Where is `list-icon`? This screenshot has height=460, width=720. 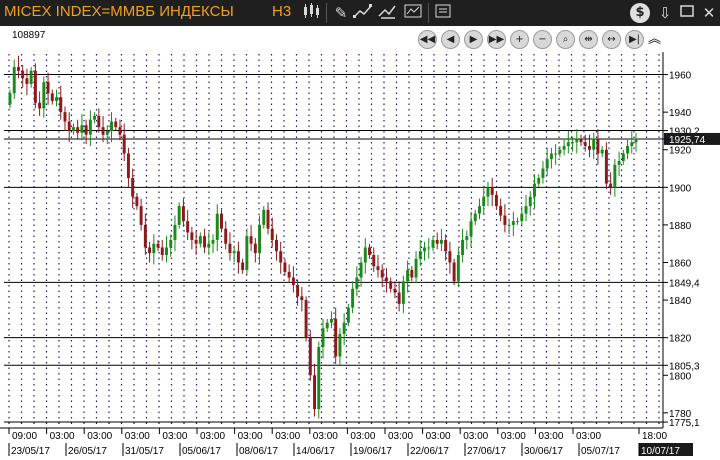 list-icon is located at coordinates (443, 13).